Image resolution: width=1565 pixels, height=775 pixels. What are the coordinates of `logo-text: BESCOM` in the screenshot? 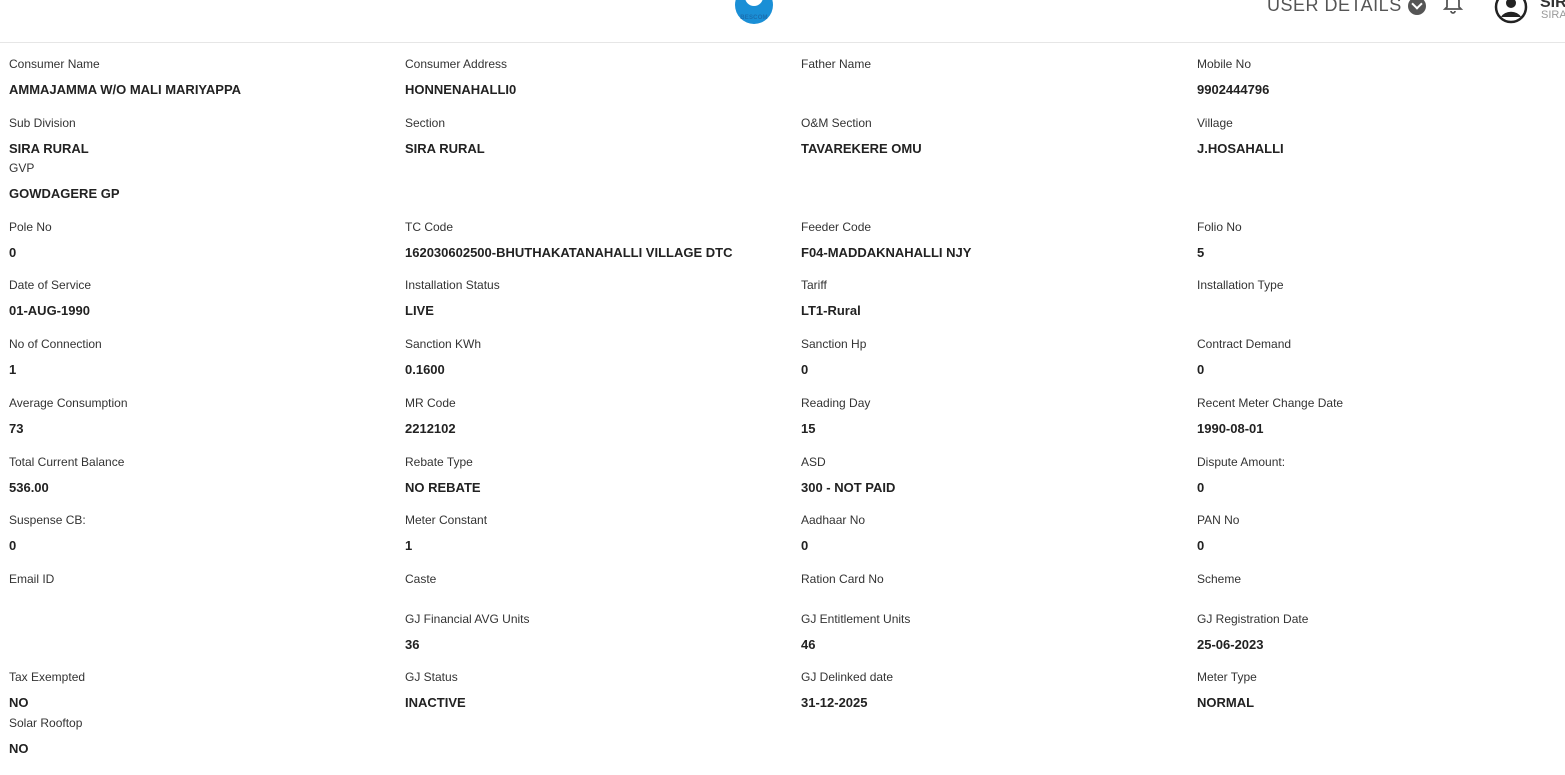 It's located at (754, 18).